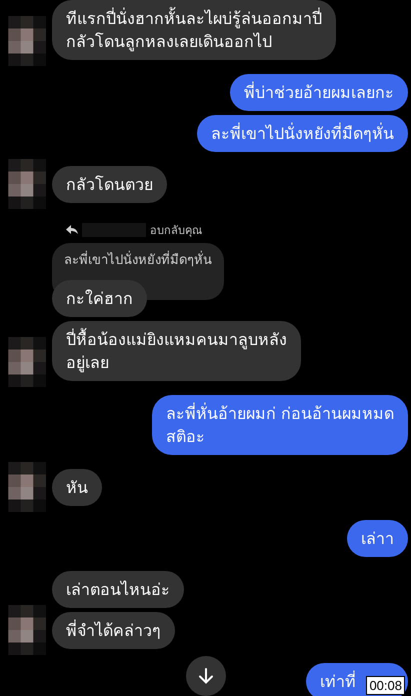 The width and height of the screenshot is (411, 696). What do you see at coordinates (377, 538) in the screenshot?
I see `message-bubble: เล่าา` at bounding box center [377, 538].